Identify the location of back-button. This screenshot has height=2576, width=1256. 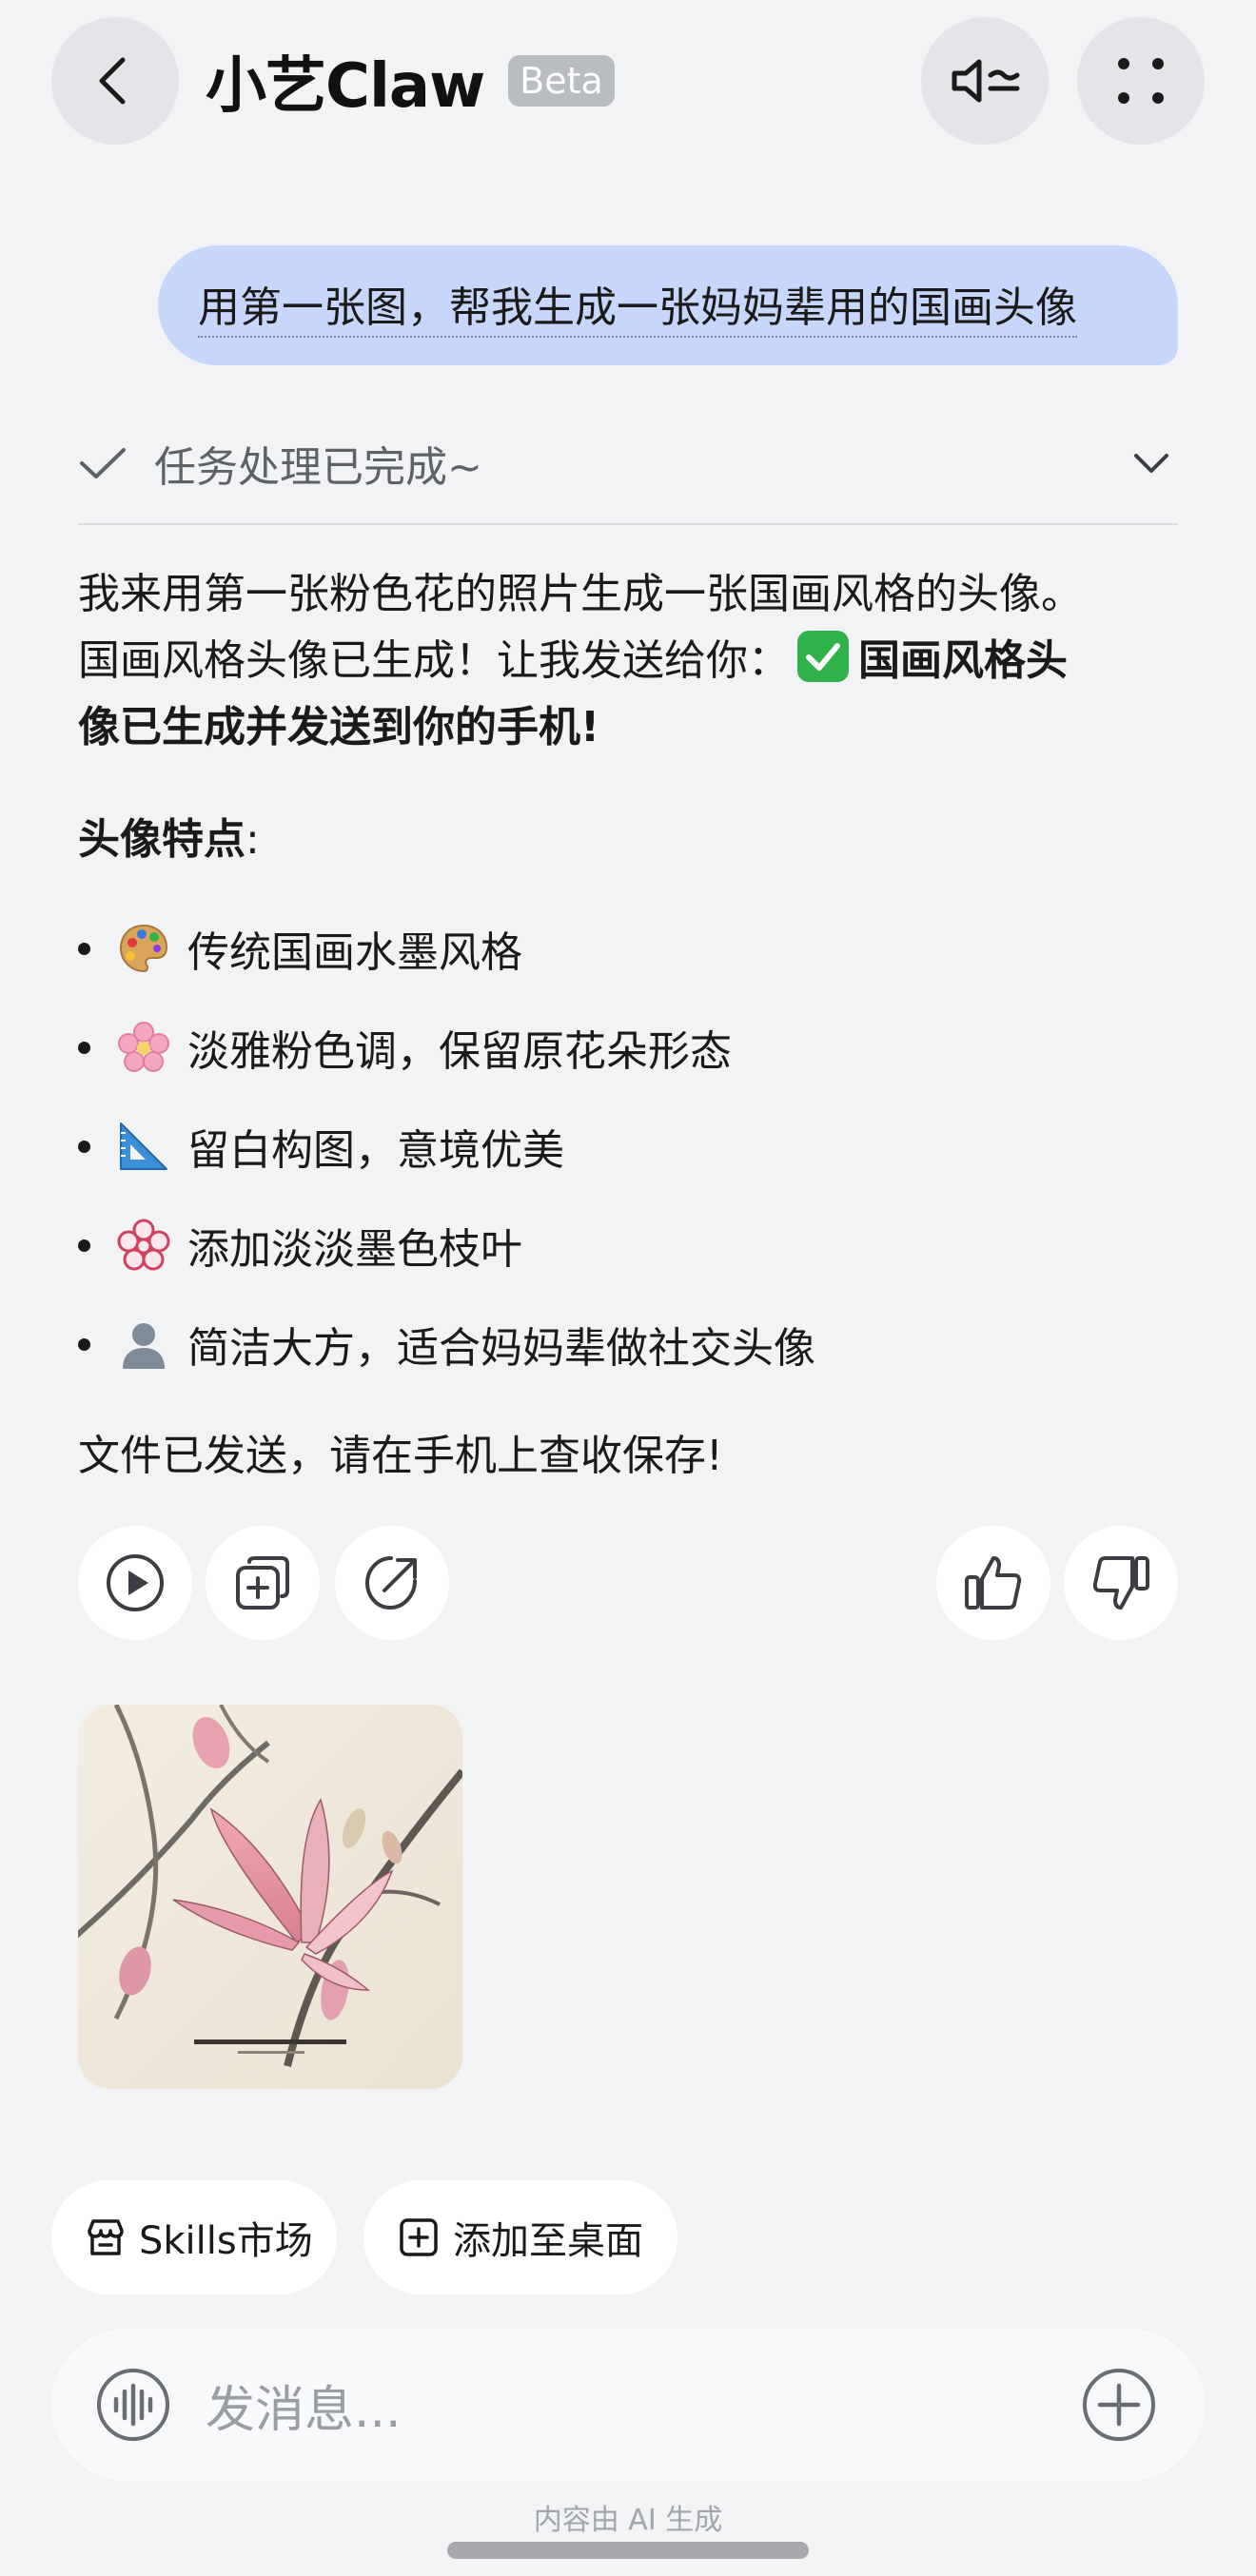
(115, 81).